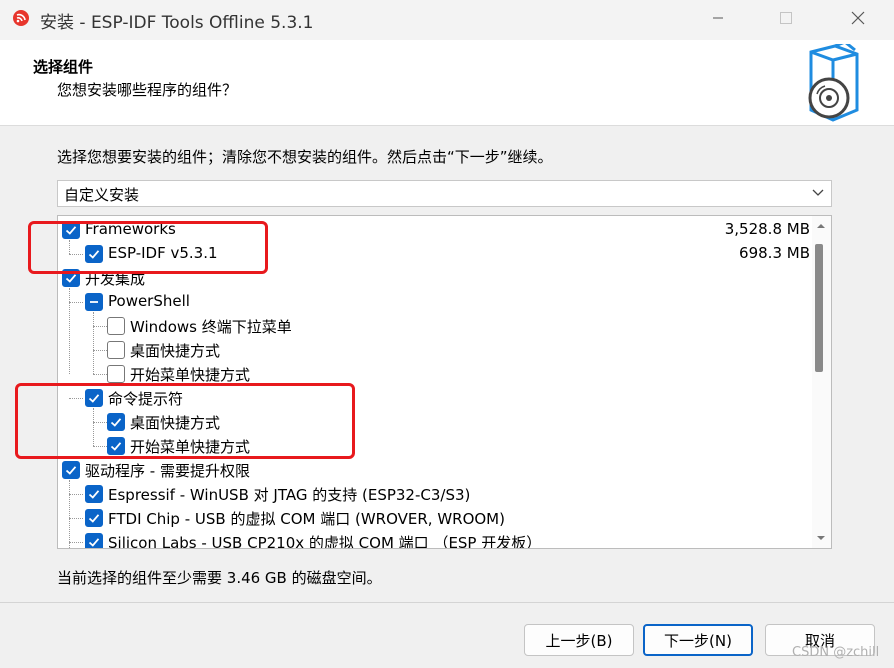  What do you see at coordinates (447, 20) in the screenshot?
I see `title-bar: 安装 - ESP-IDF Tools Offline 5.3.1` at bounding box center [447, 20].